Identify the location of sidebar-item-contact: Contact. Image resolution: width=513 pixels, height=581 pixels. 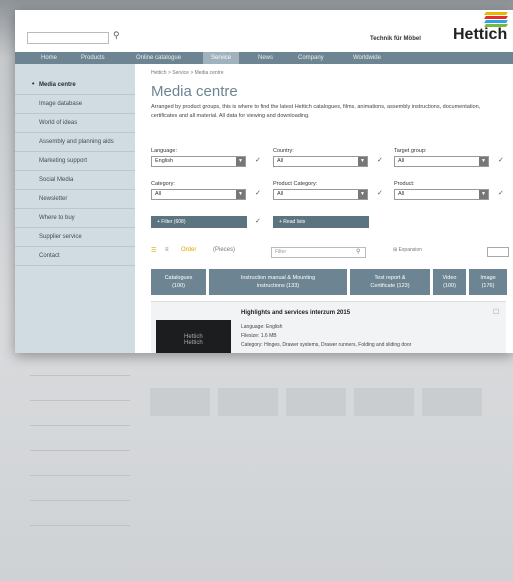
(75, 256).